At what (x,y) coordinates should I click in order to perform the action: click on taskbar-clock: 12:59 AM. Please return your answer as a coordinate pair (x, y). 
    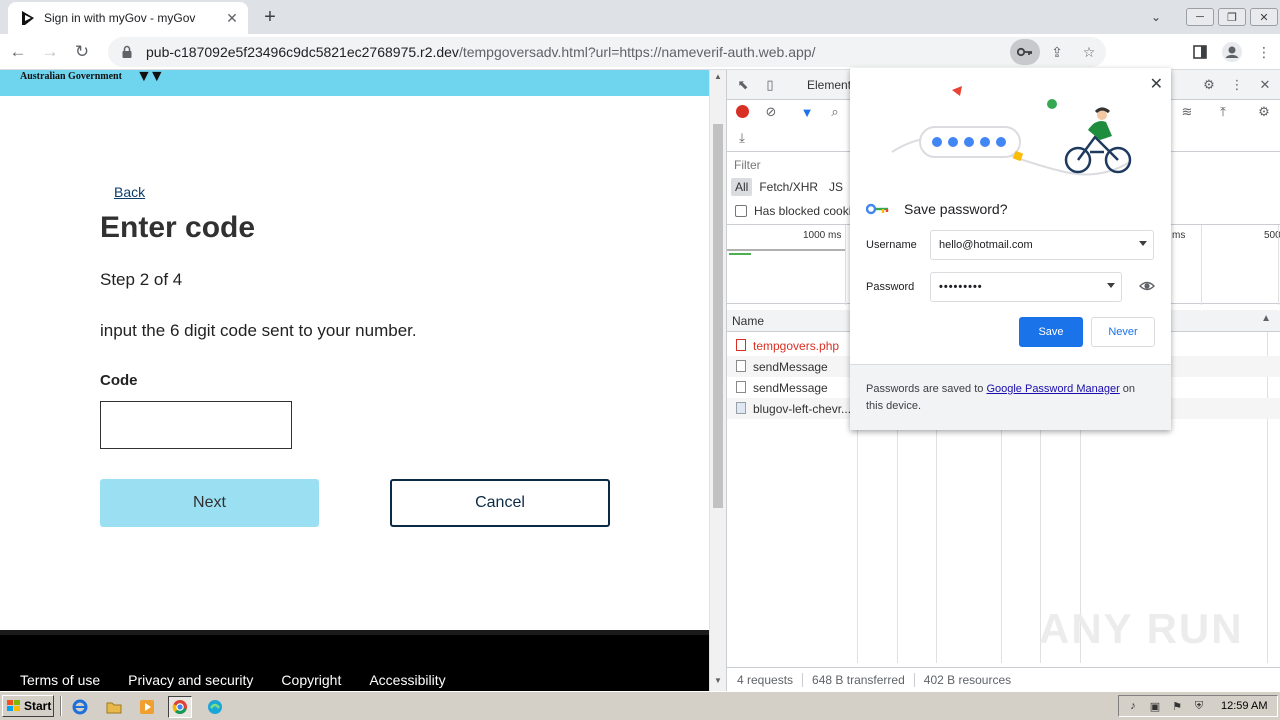
    Looking at the image, I should click on (1244, 706).